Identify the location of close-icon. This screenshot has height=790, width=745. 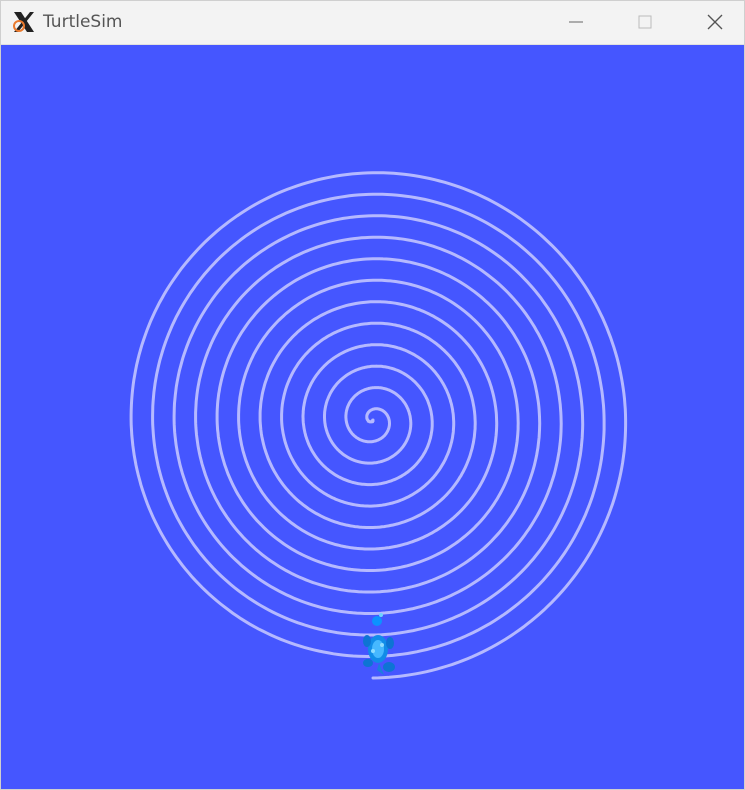
(715, 22).